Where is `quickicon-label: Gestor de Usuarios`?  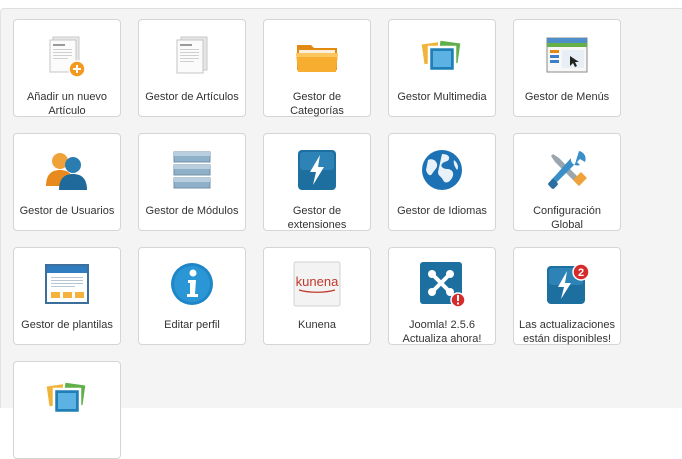
quickicon-label: Gestor de Usuarios is located at coordinates (67, 211).